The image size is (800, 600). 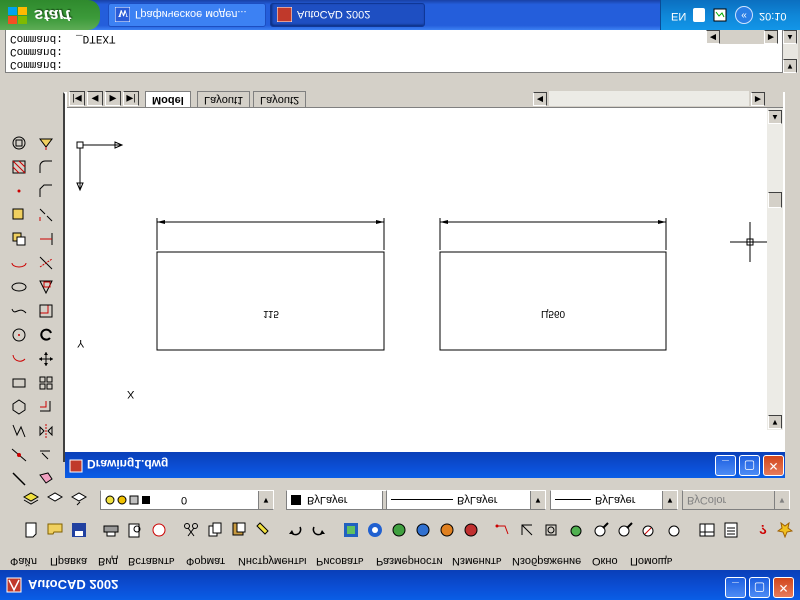 What do you see at coordinates (707, 530) in the screenshot?
I see `design-center-icon` at bounding box center [707, 530].